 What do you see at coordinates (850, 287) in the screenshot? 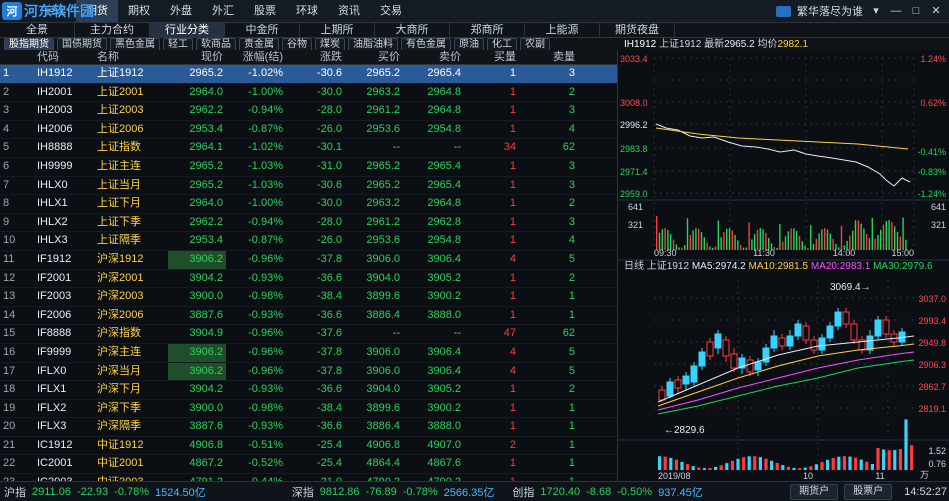
I see `kline-high-annotation: 3069.4→` at bounding box center [850, 287].